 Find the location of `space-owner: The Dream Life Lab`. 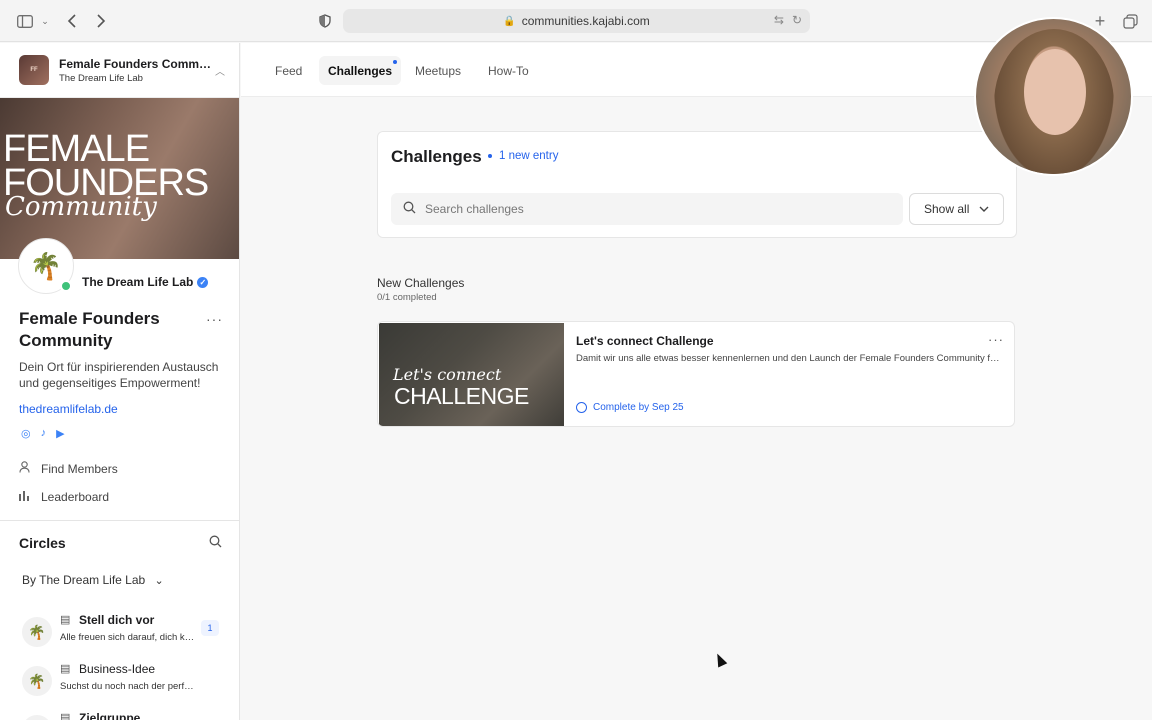

space-owner: The Dream Life Lab is located at coordinates (101, 78).